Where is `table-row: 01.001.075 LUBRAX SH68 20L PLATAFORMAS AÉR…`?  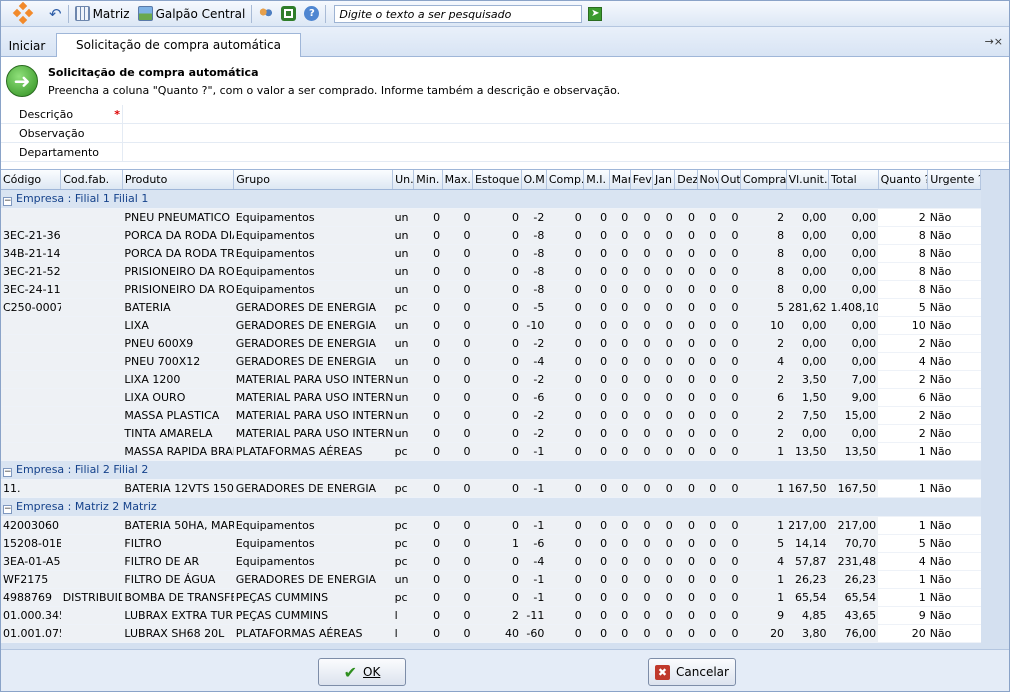
table-row: 01.001.075 LUBRAX SH68 20L PLATAFORMAS AÉR… is located at coordinates (491, 633).